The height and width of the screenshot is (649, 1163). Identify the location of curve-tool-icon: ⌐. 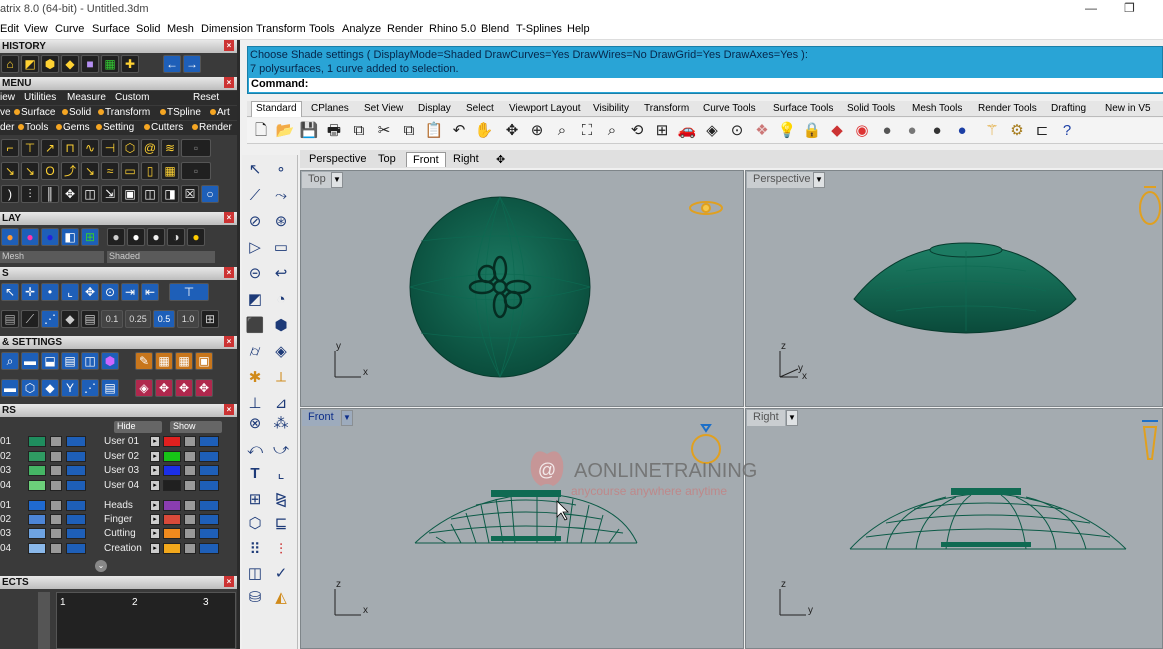
(10, 148).